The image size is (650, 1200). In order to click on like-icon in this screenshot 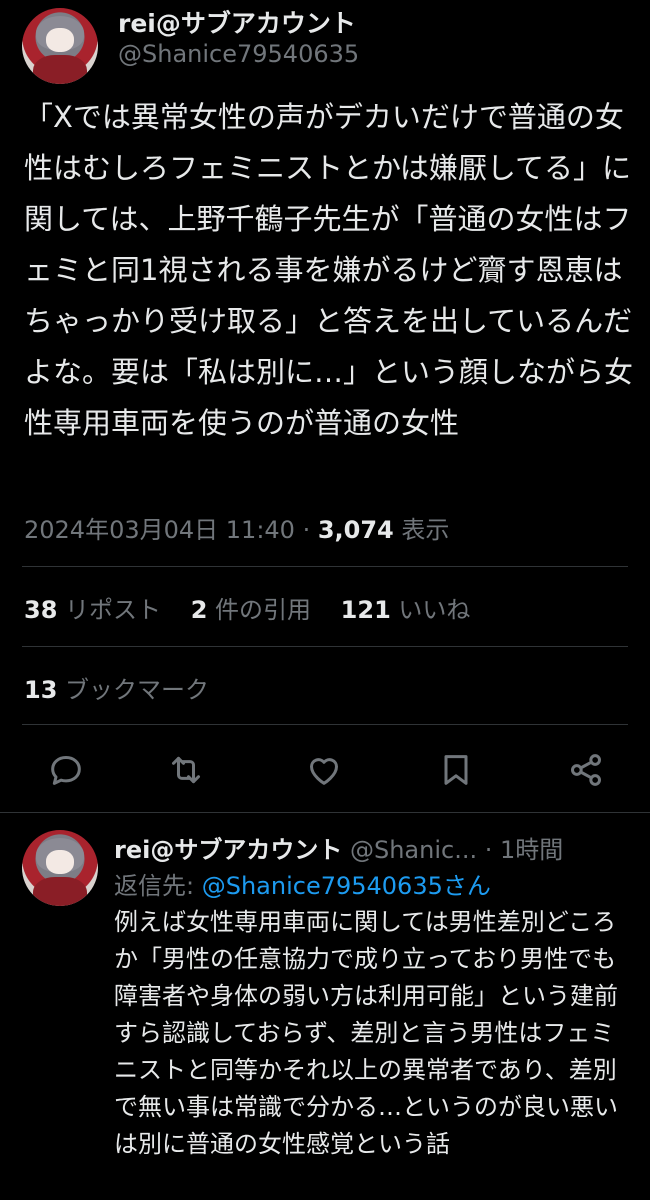, I will do `click(324, 770)`.